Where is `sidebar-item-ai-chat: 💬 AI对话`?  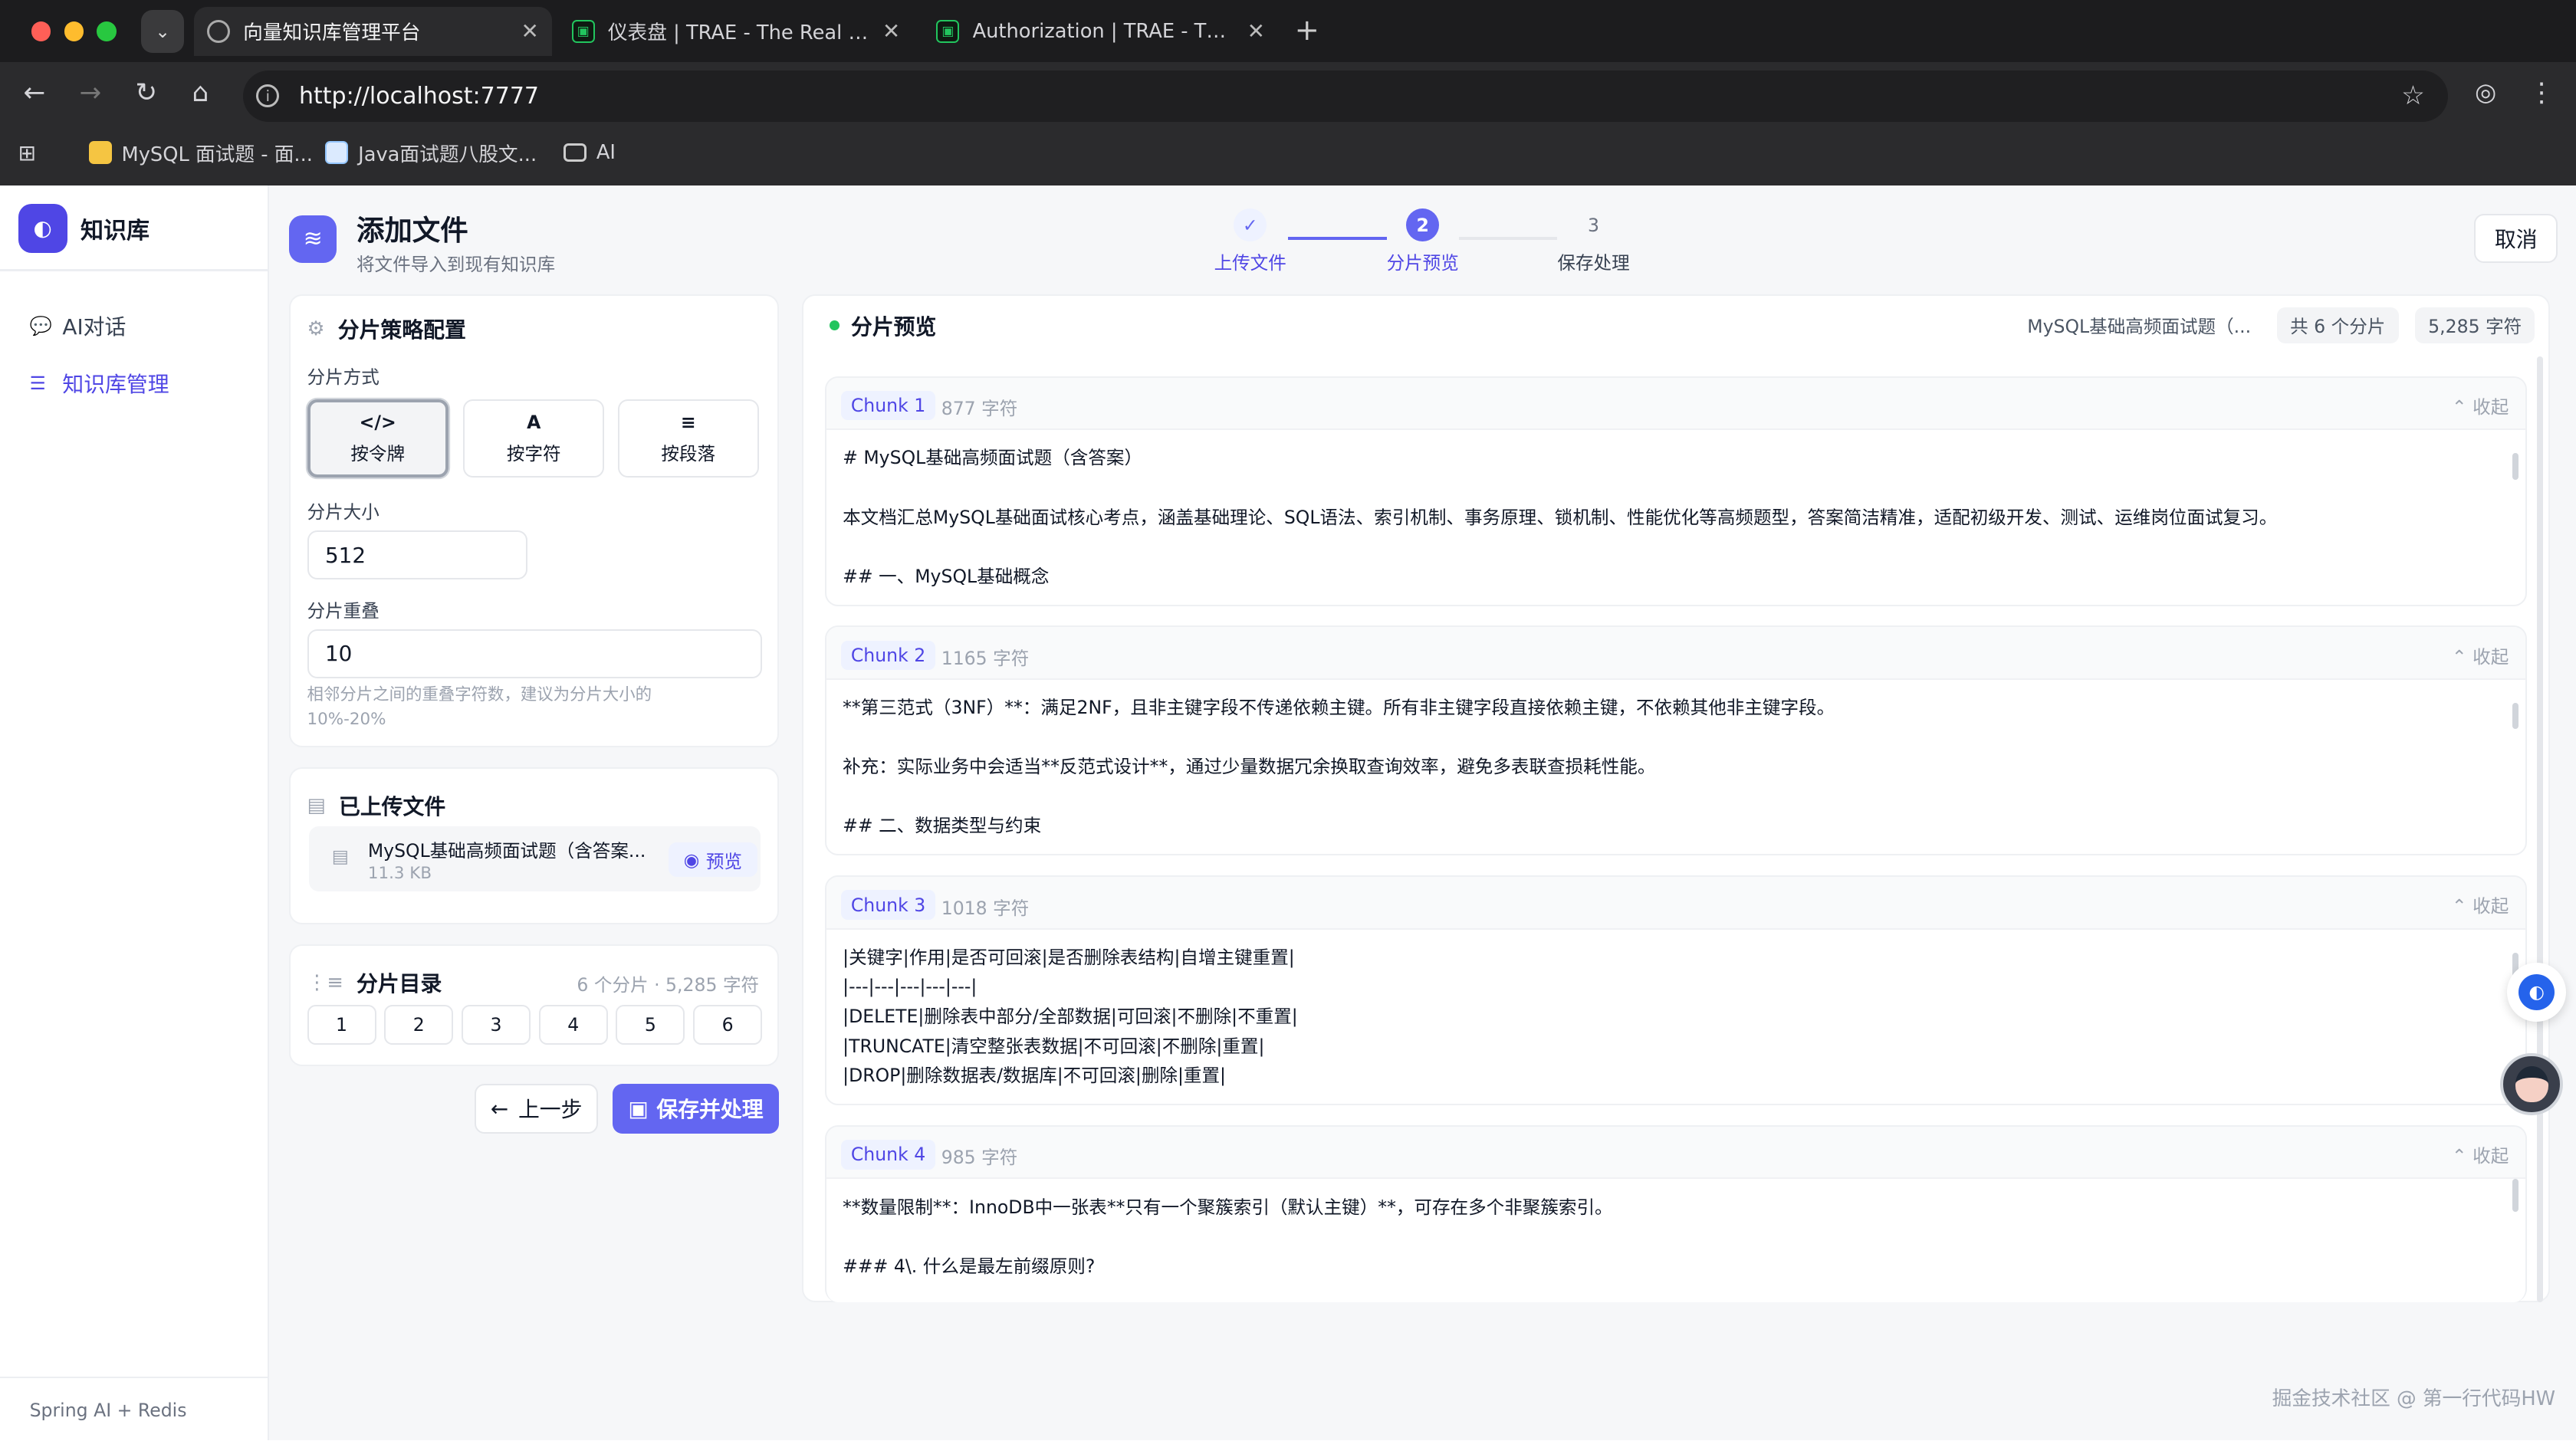
sidebar-item-ai-chat: 💬 AI对话 is located at coordinates (79, 325).